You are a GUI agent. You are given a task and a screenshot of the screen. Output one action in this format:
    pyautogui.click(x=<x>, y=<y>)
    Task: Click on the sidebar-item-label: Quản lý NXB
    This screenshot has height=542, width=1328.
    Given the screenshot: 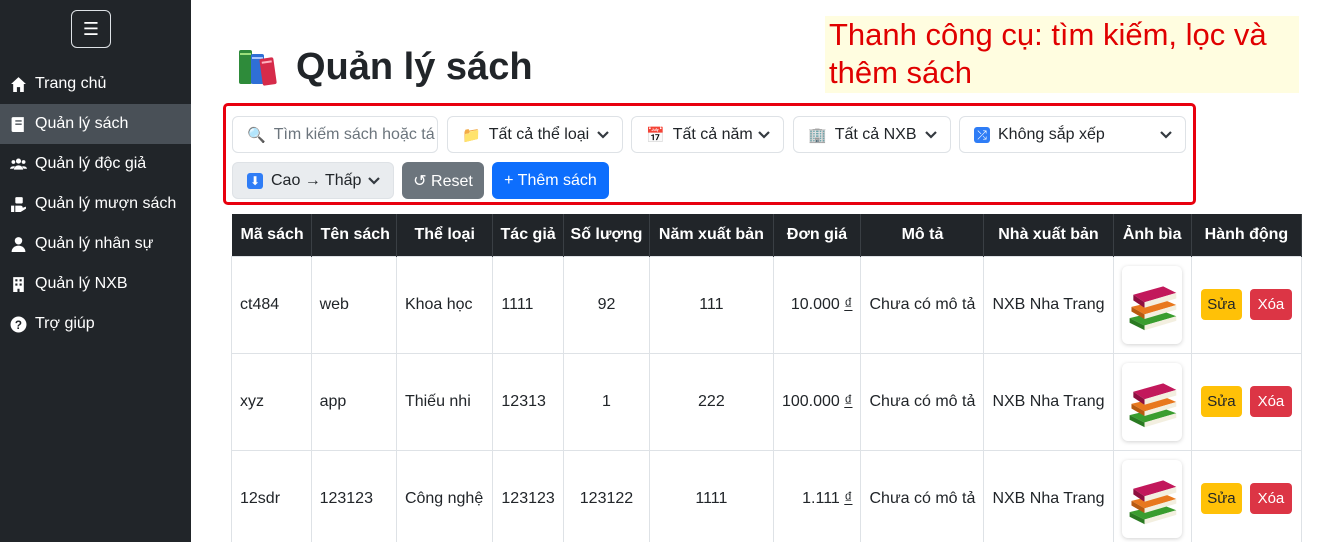 What is the action you would take?
    pyautogui.click(x=81, y=283)
    